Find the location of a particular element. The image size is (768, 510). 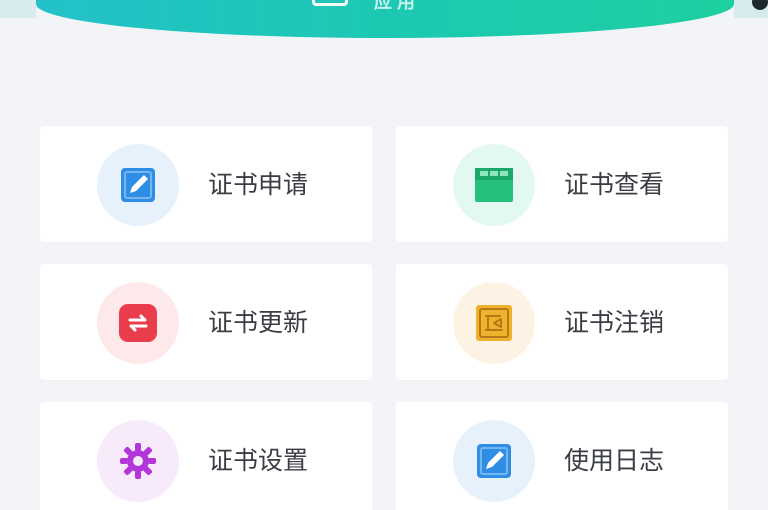

refresh-certificate-icon is located at coordinates (138, 323).